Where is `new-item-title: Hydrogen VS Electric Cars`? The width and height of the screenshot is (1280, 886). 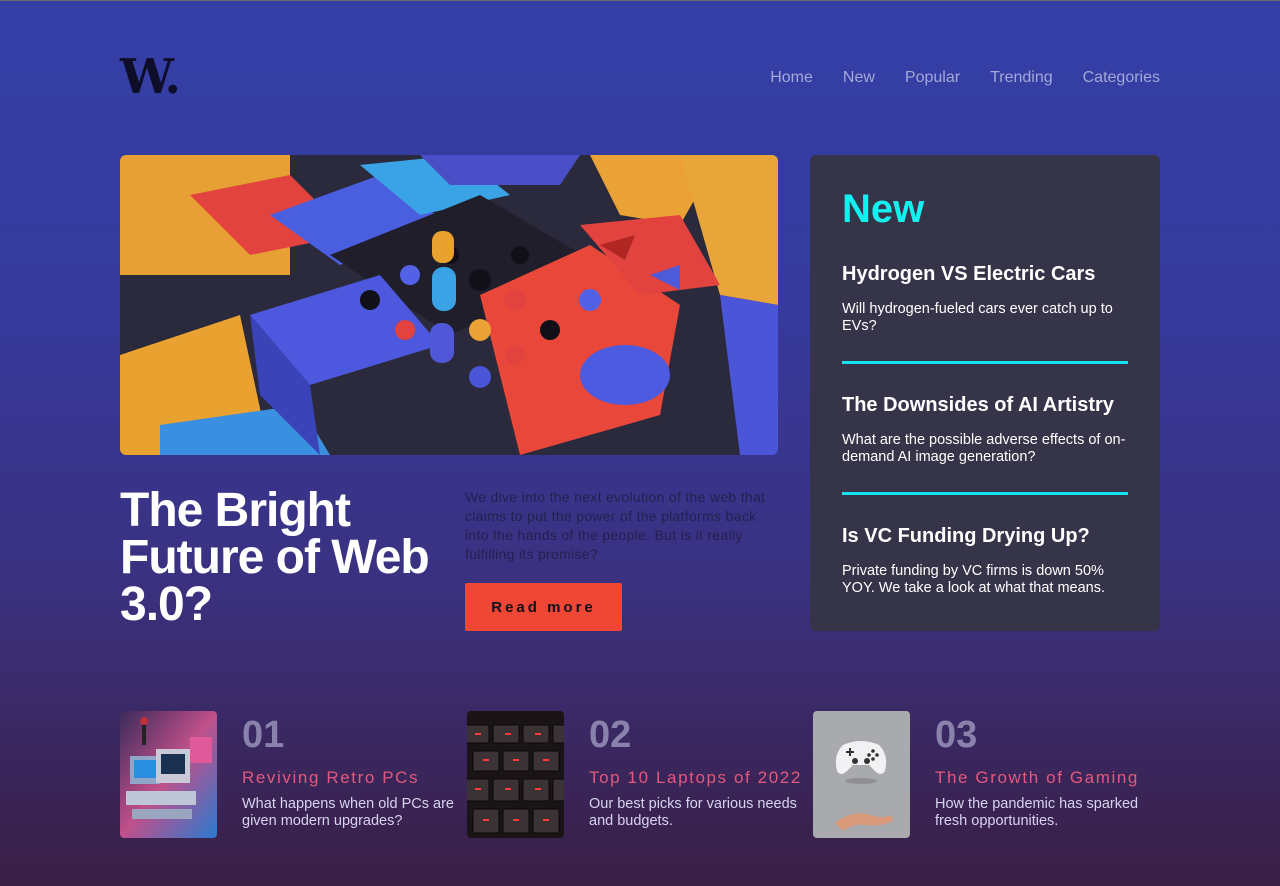
new-item-title: Hydrogen VS Electric Cars is located at coordinates (985, 274).